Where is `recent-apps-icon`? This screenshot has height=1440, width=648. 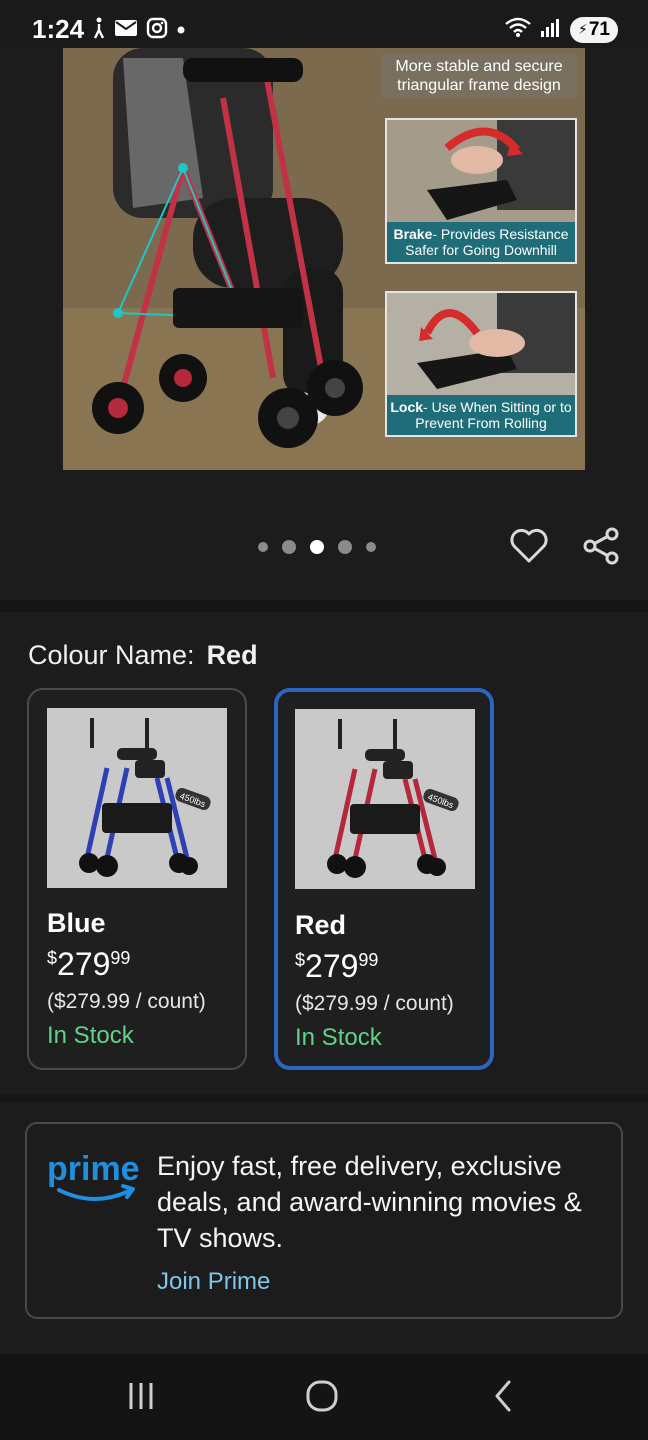
recent-apps-icon is located at coordinates (141, 1398).